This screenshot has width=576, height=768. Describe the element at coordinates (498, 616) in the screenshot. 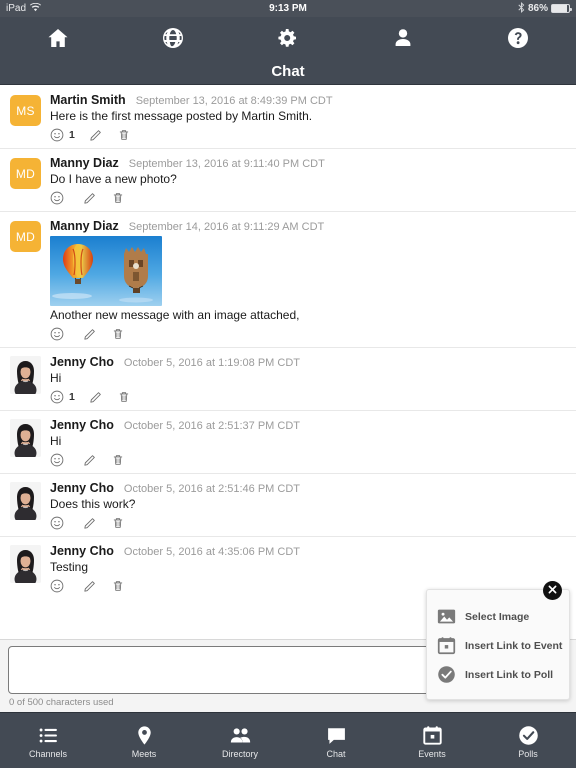

I see `select-image-menu-item: Select Image` at that location.